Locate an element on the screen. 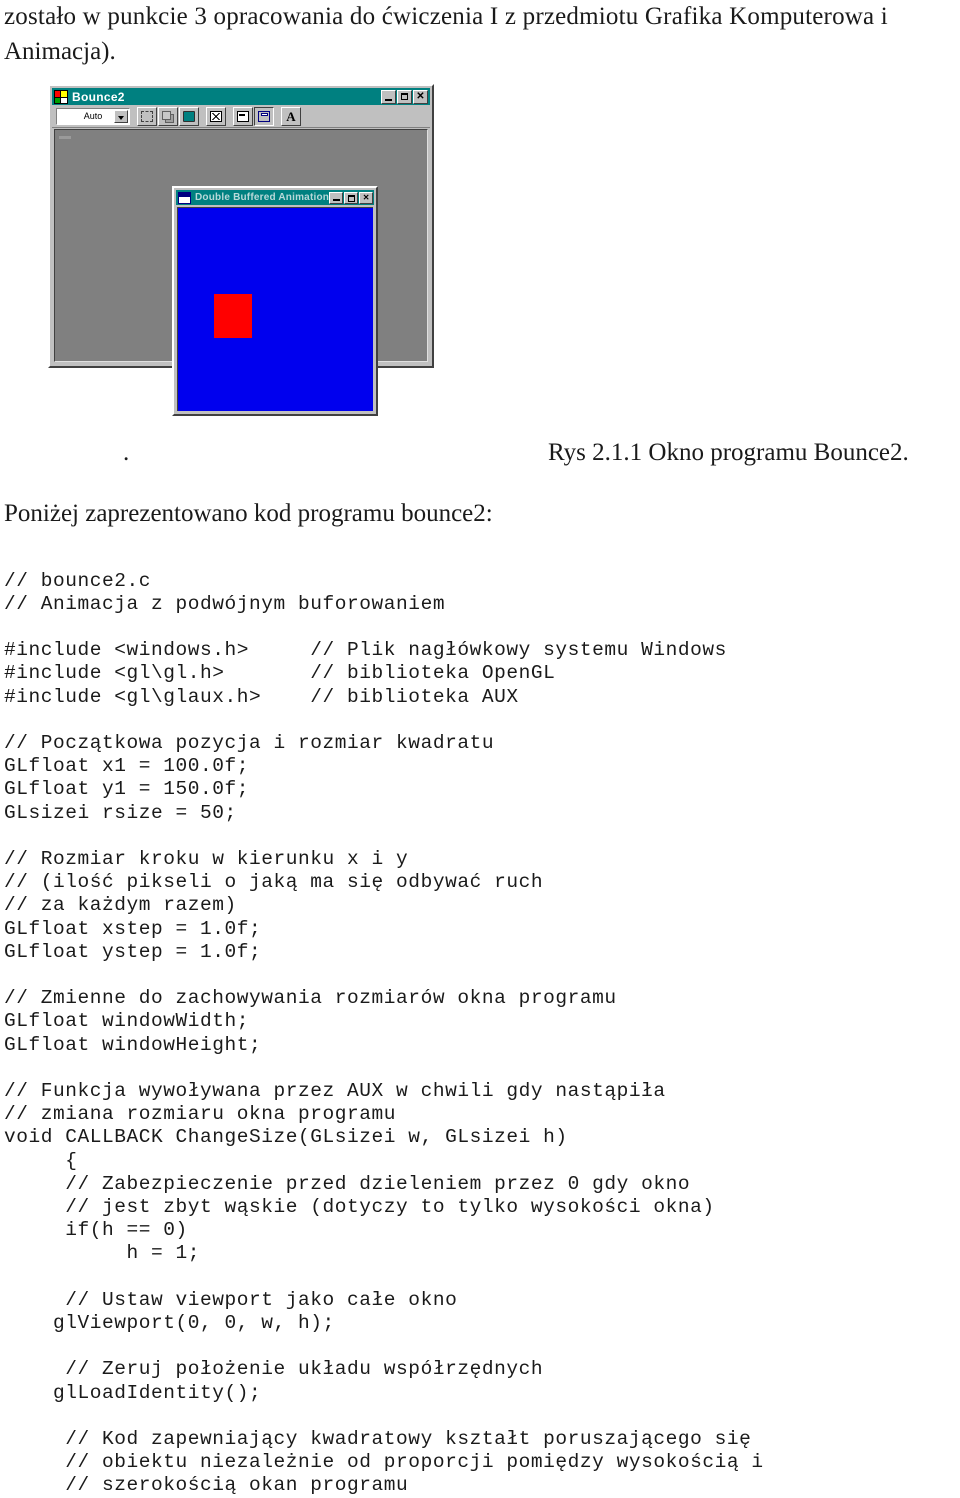  window-controls: ✕ is located at coordinates (404, 96).